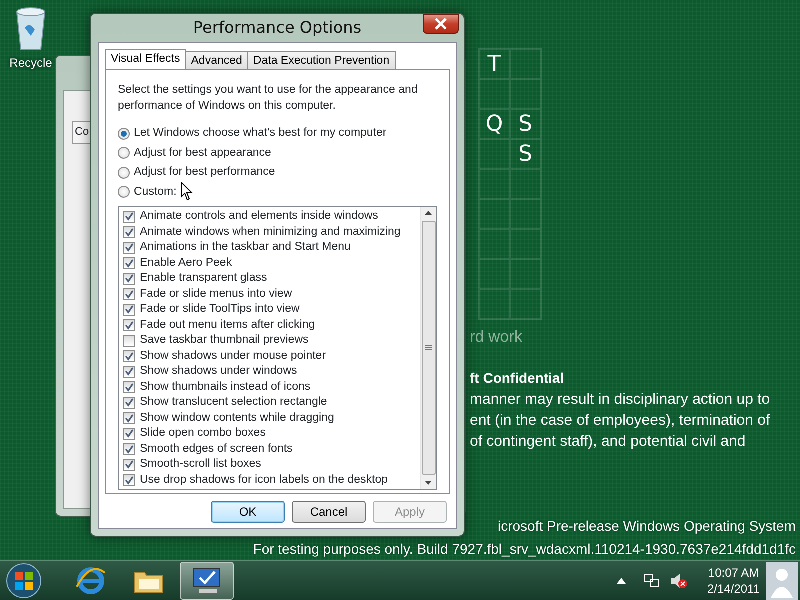 The height and width of the screenshot is (600, 800). What do you see at coordinates (497, 338) in the screenshot?
I see `heading-text: rd work` at bounding box center [497, 338].